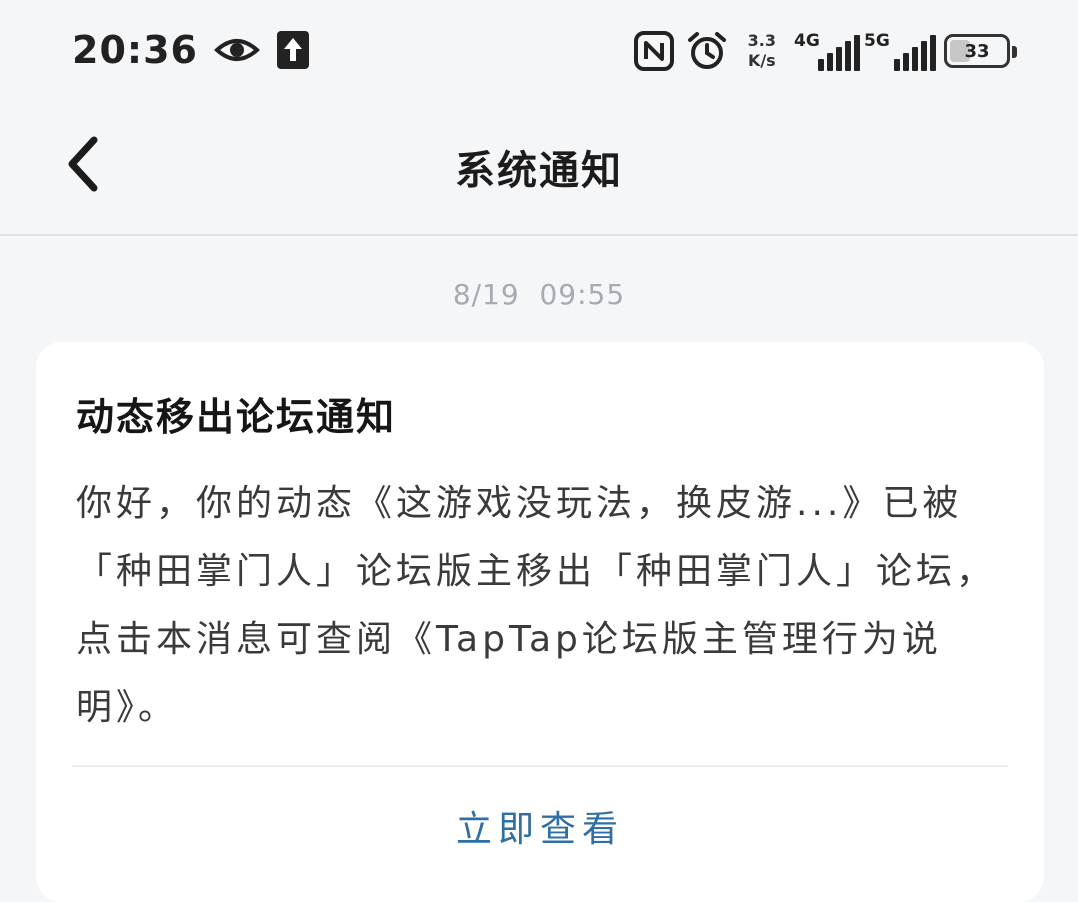 The width and height of the screenshot is (1078, 902). What do you see at coordinates (900, 51) in the screenshot?
I see `signal-5g-icon: 5G` at bounding box center [900, 51].